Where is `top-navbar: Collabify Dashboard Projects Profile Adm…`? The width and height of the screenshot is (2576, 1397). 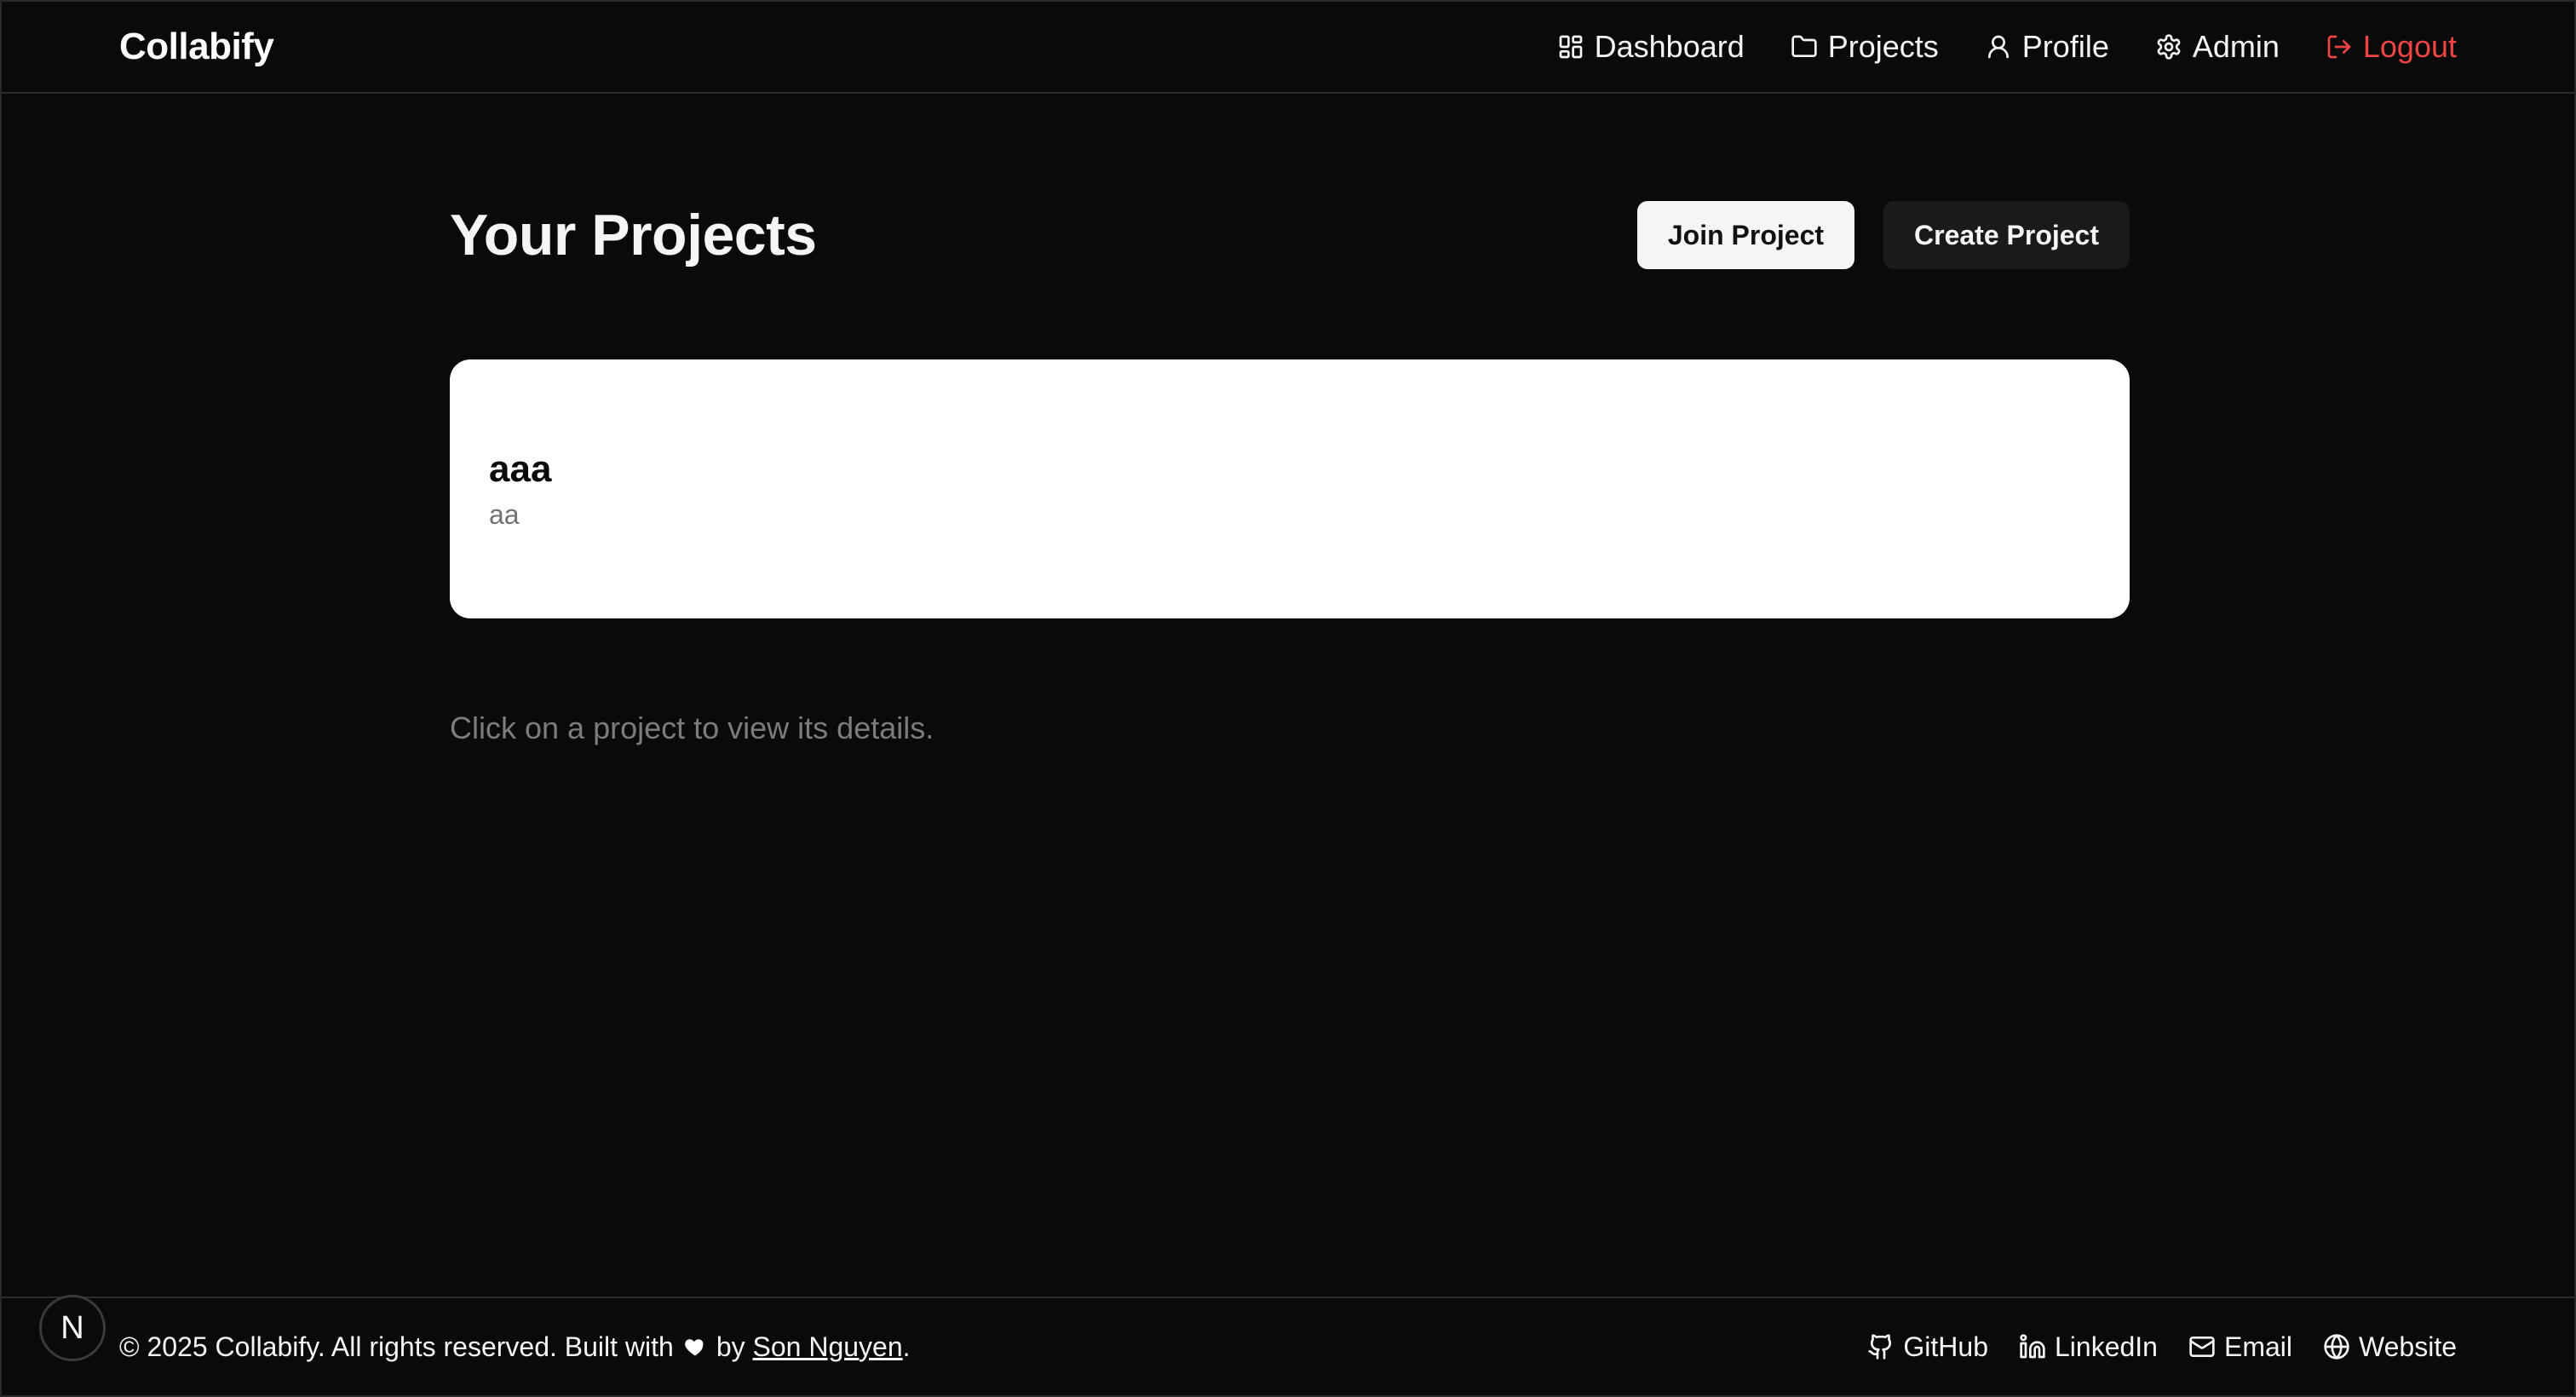
top-navbar: Collabify Dashboard Projects Profile Adm… is located at coordinates (1288, 48).